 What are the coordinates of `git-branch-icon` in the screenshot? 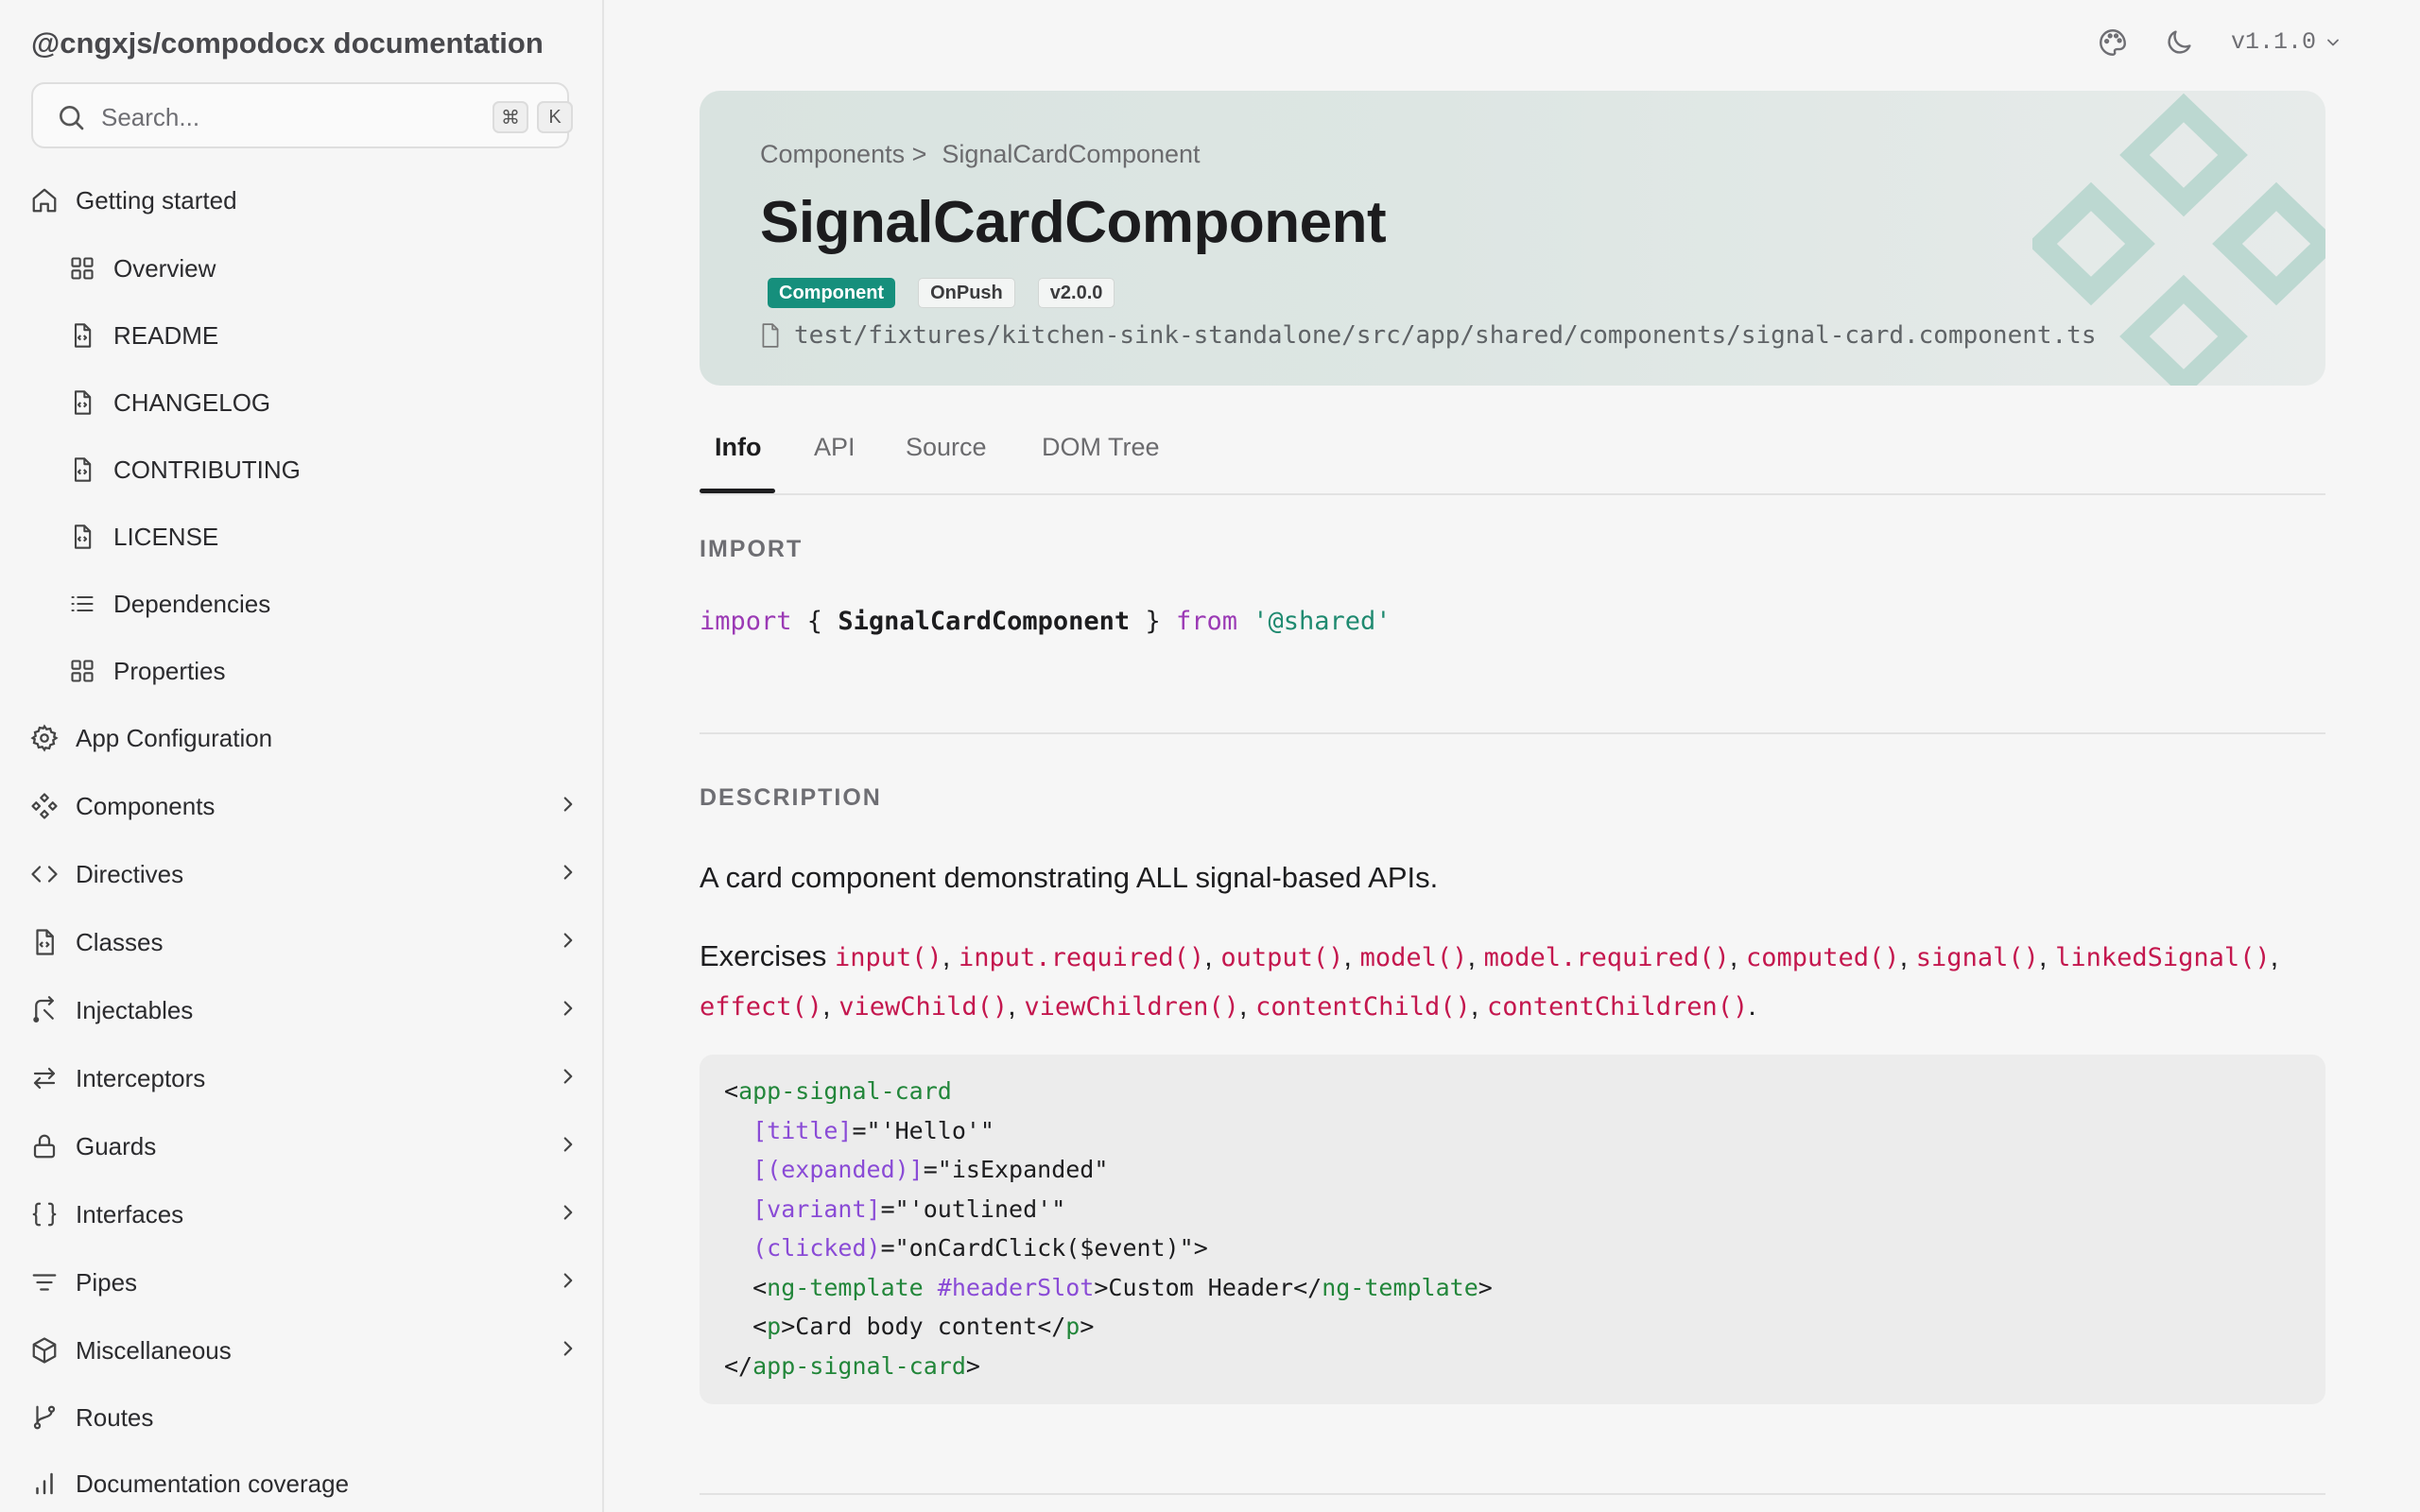 It's located at (44, 1417).